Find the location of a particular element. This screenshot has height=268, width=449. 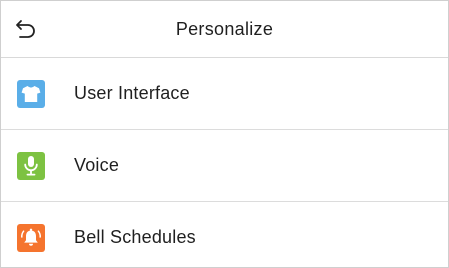

bell-icon is located at coordinates (31, 237).